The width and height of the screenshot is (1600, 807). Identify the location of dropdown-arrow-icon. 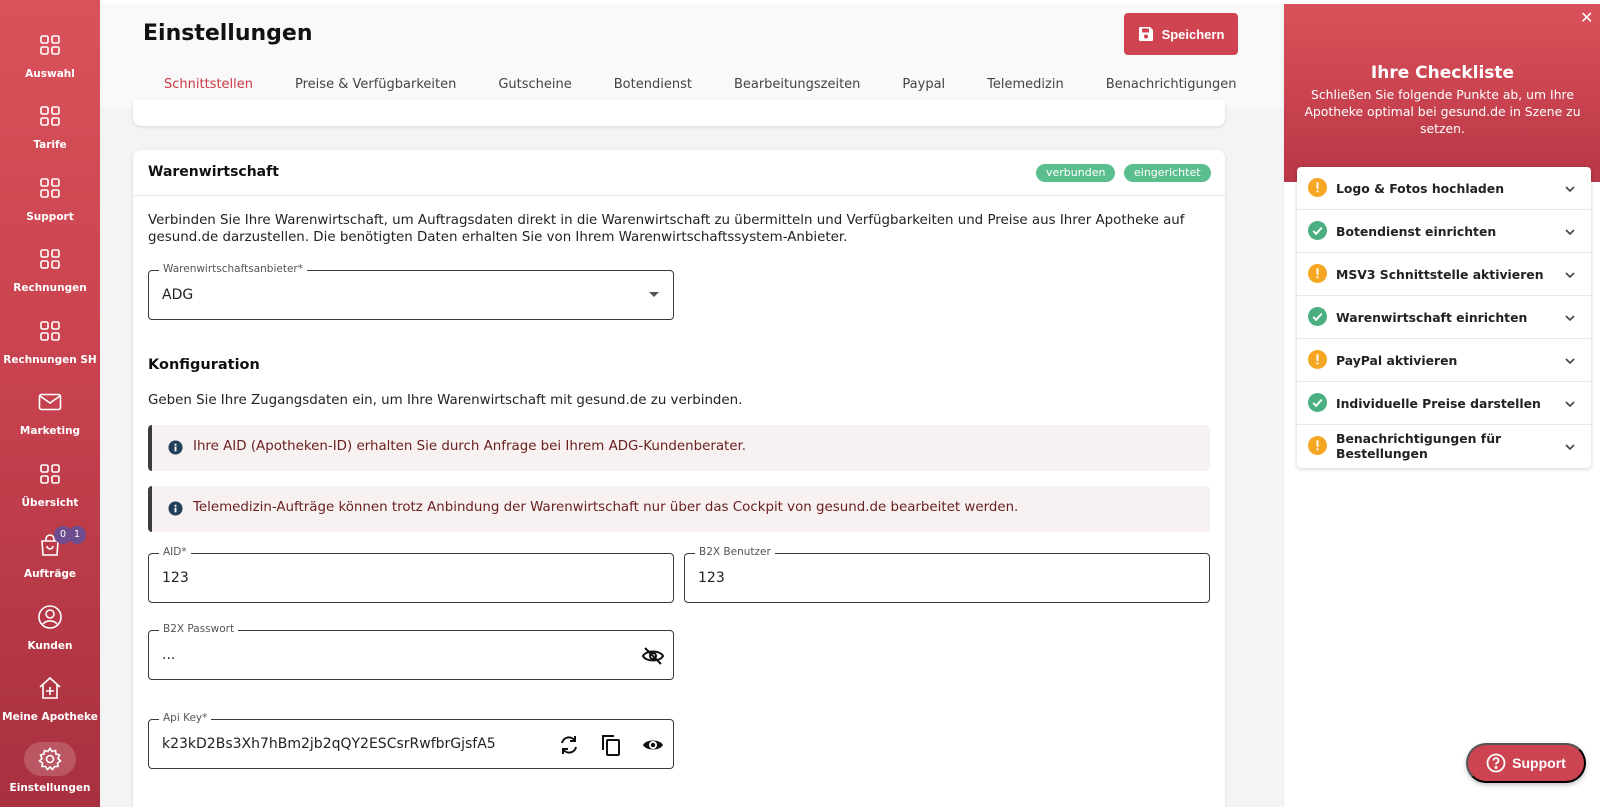
(654, 294).